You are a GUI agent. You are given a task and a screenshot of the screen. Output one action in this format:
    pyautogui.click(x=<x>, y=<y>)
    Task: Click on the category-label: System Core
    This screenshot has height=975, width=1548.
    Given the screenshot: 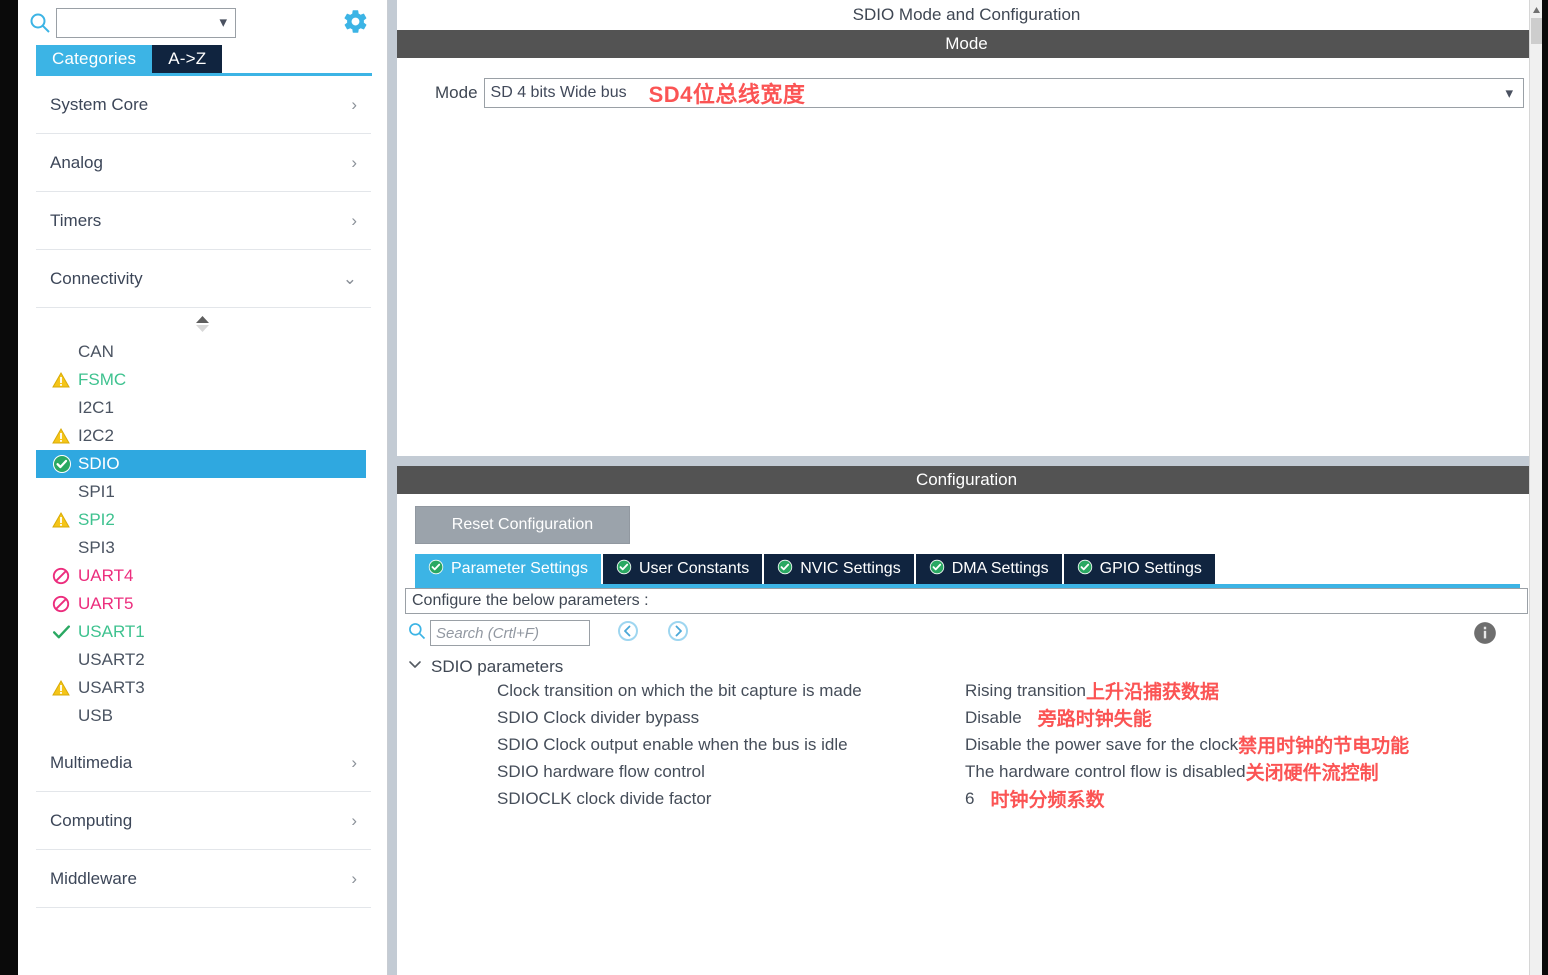 What is the action you would take?
    pyautogui.click(x=99, y=104)
    